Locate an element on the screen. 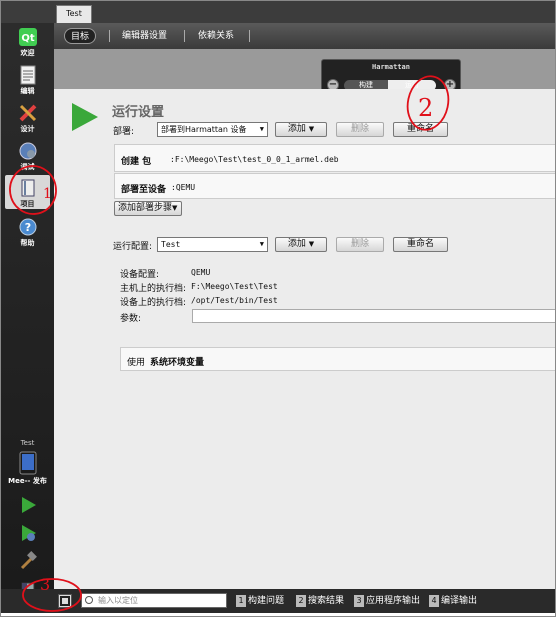 This screenshot has height=617, width=558. host-executable-value: F:\Meego\Test\Test is located at coordinates (234, 286).